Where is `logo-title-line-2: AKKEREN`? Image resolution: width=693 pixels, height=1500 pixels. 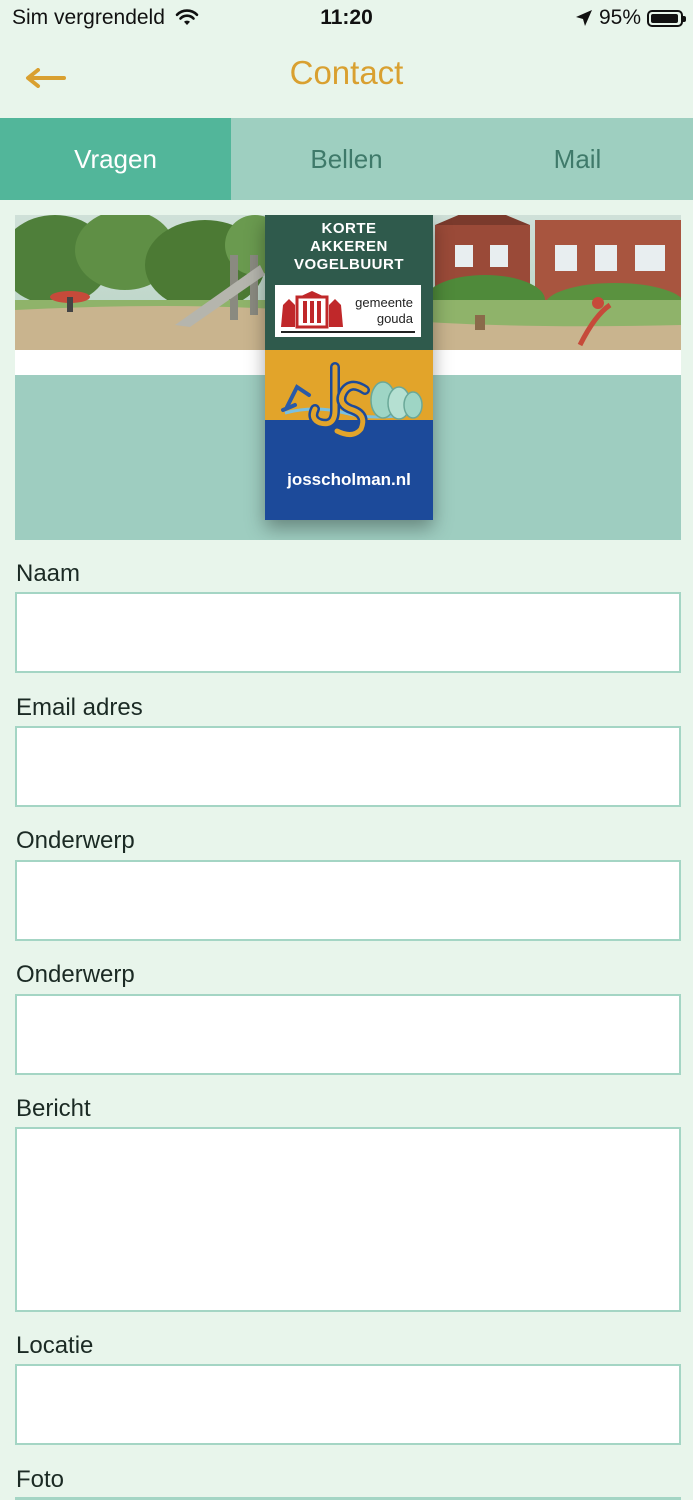 logo-title-line-2: AKKEREN is located at coordinates (349, 246).